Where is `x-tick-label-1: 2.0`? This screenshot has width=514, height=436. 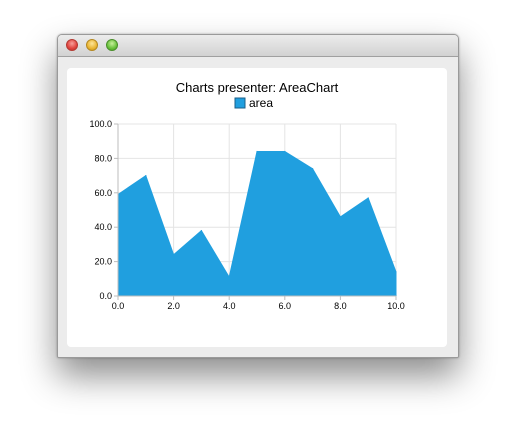 x-tick-label-1: 2.0 is located at coordinates (173, 306).